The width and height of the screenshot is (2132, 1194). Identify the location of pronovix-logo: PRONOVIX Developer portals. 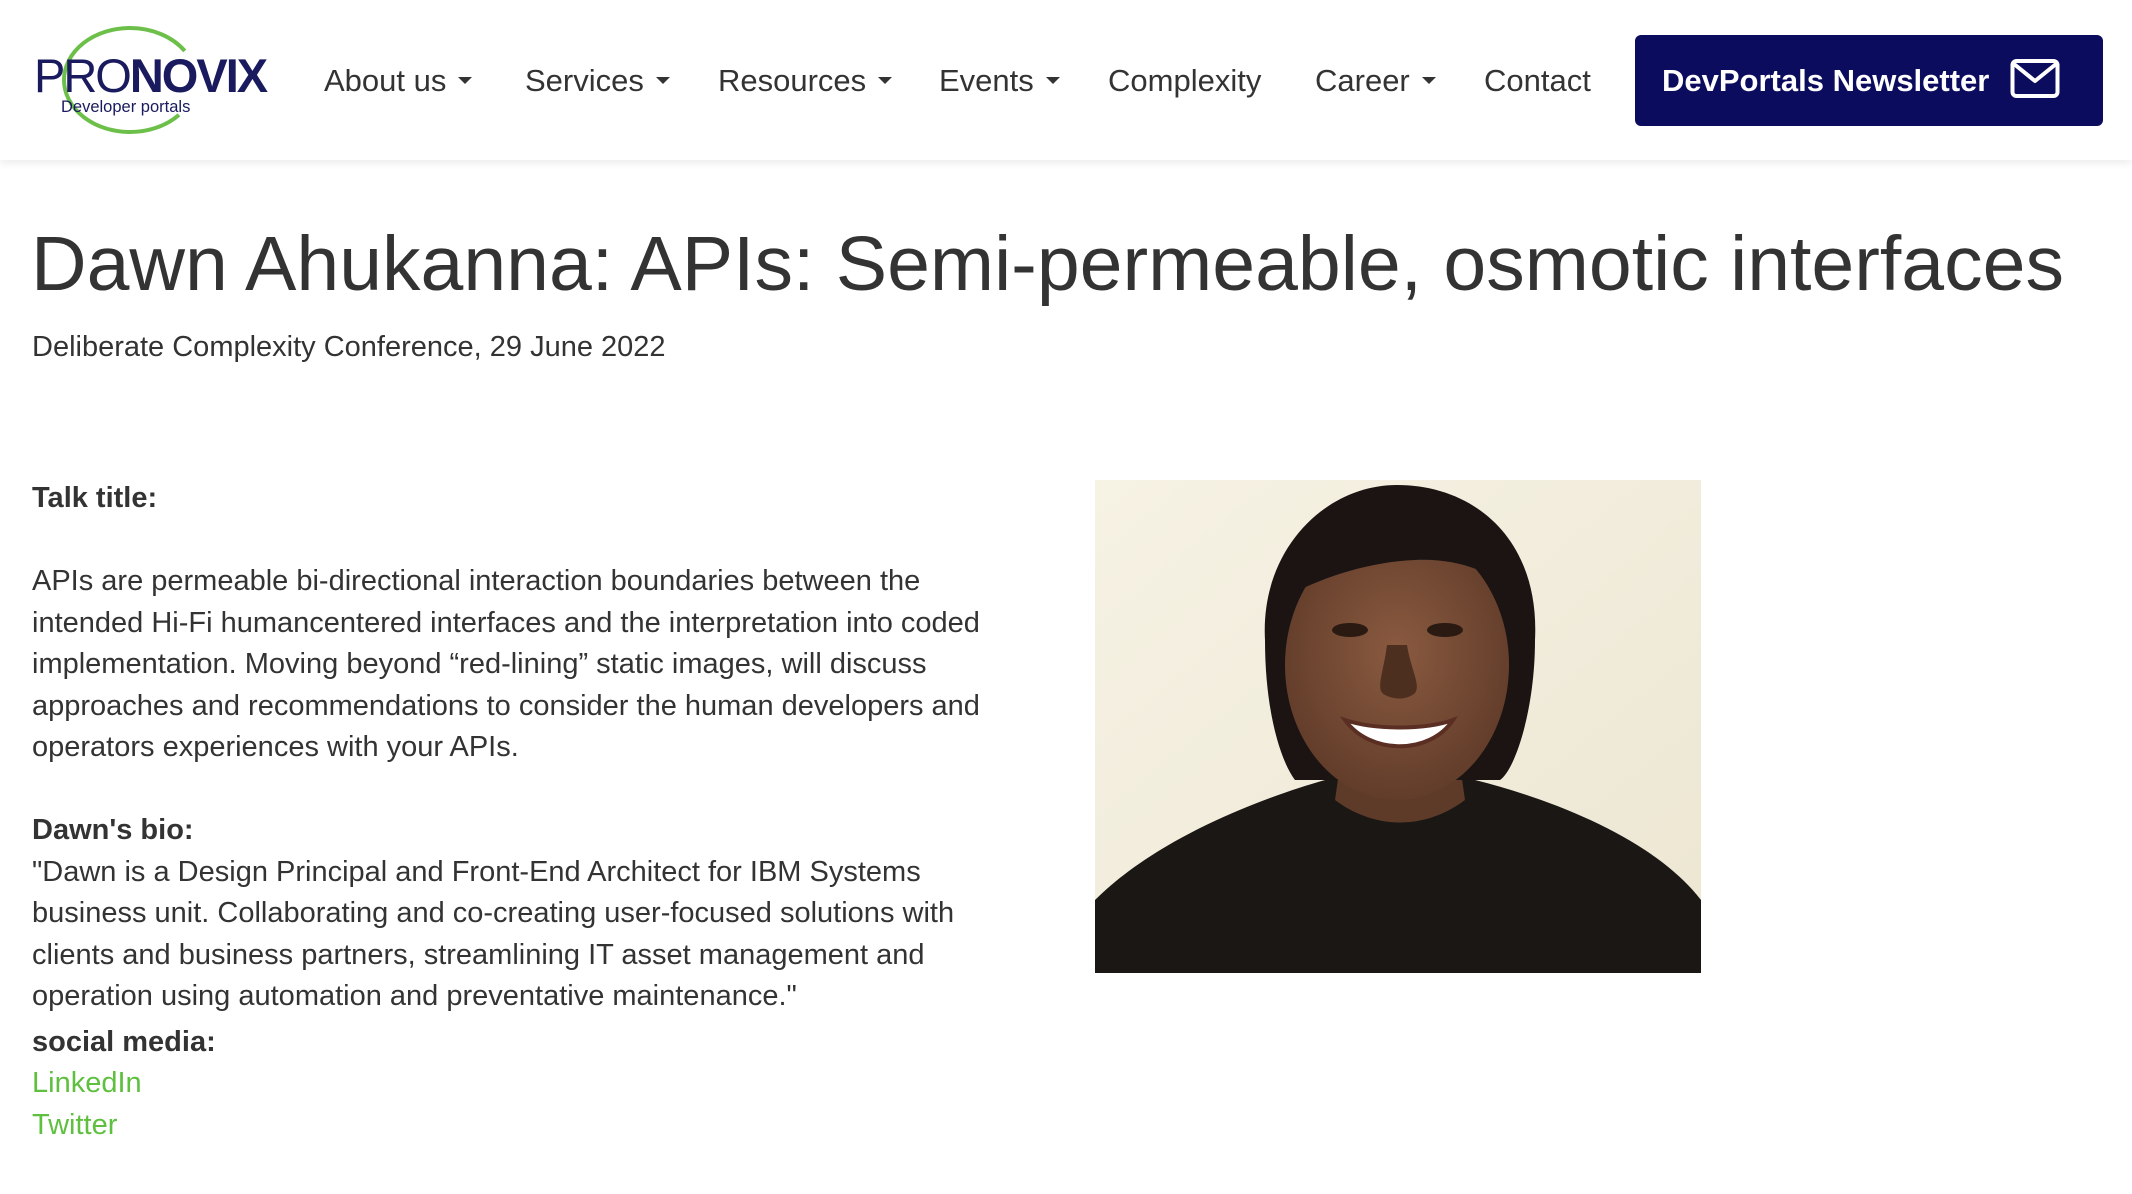
(150, 80).